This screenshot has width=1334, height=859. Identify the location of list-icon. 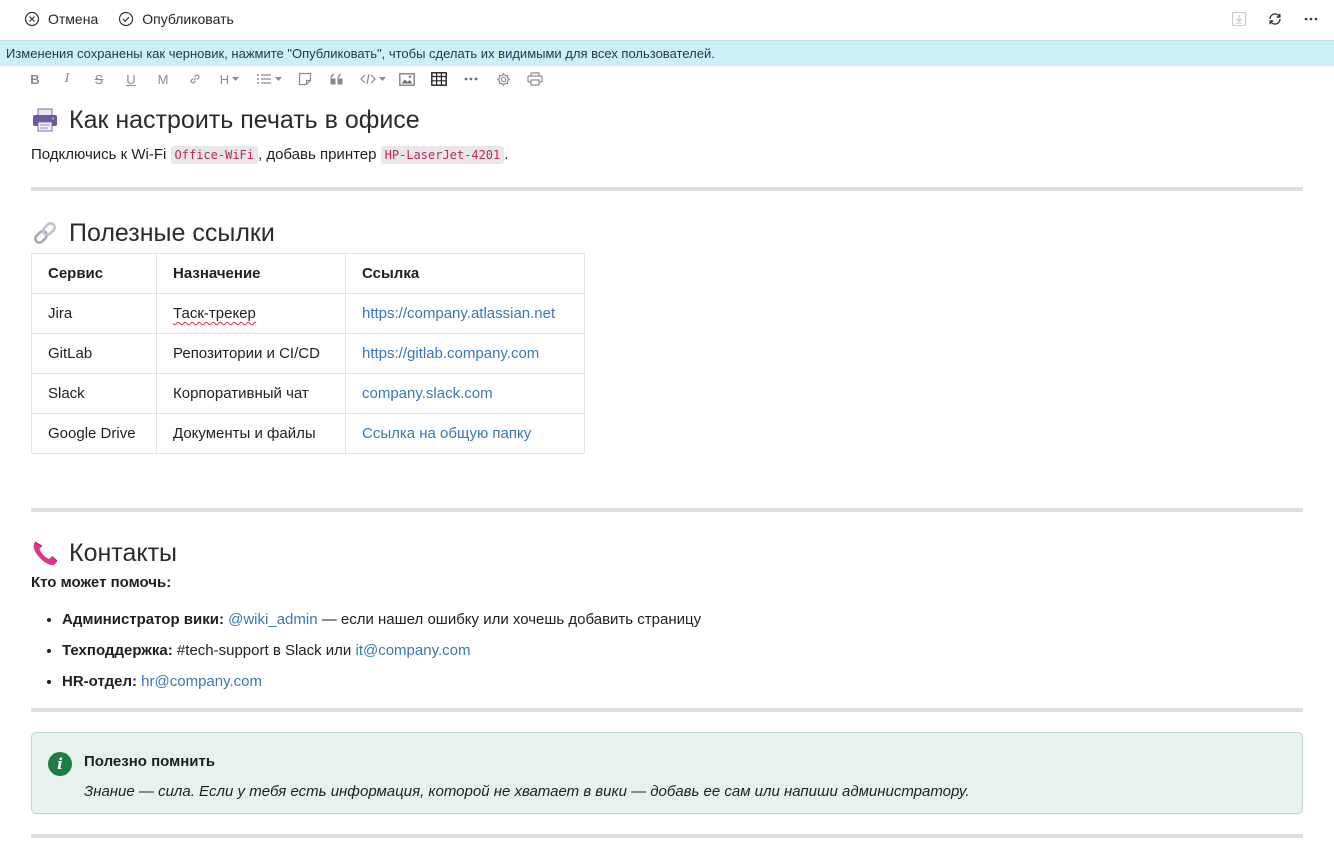
(263, 79).